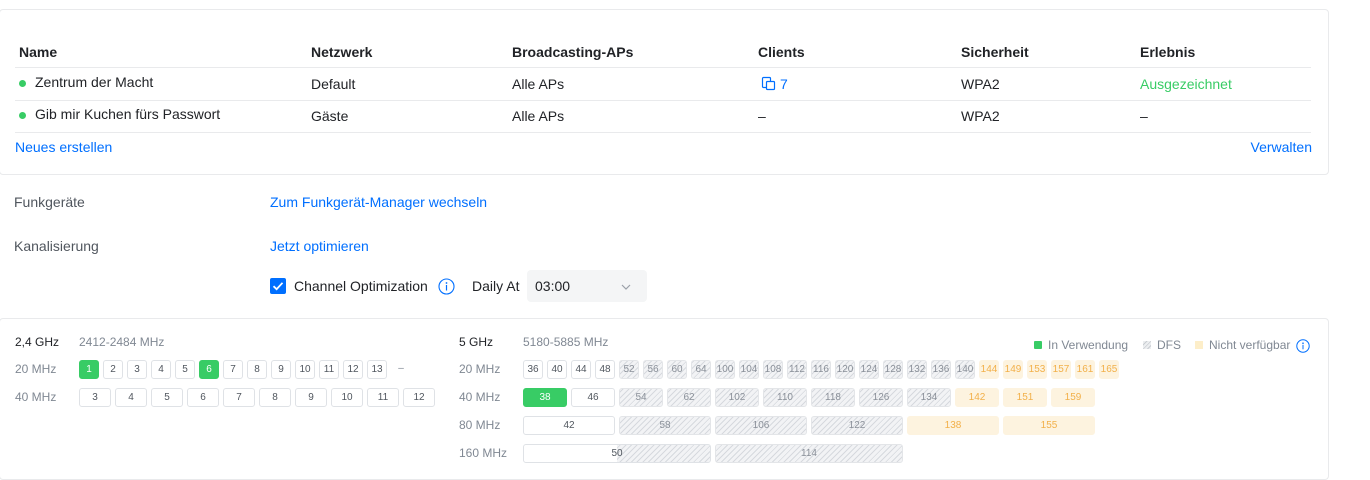 Image resolution: width=1370 pixels, height=480 pixels. Describe the element at coordinates (701, 369) in the screenshot. I see `channel-64: 64` at that location.